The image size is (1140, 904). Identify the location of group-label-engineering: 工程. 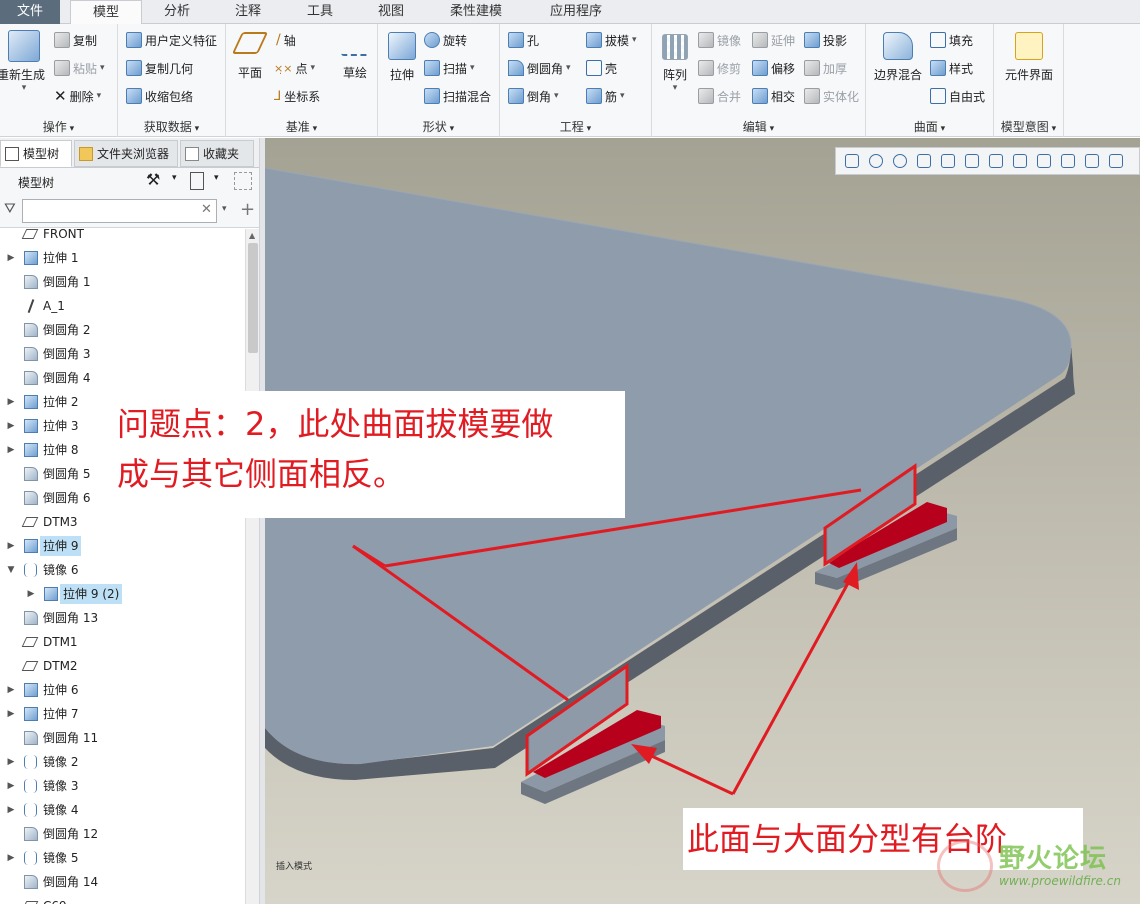
(575, 126).